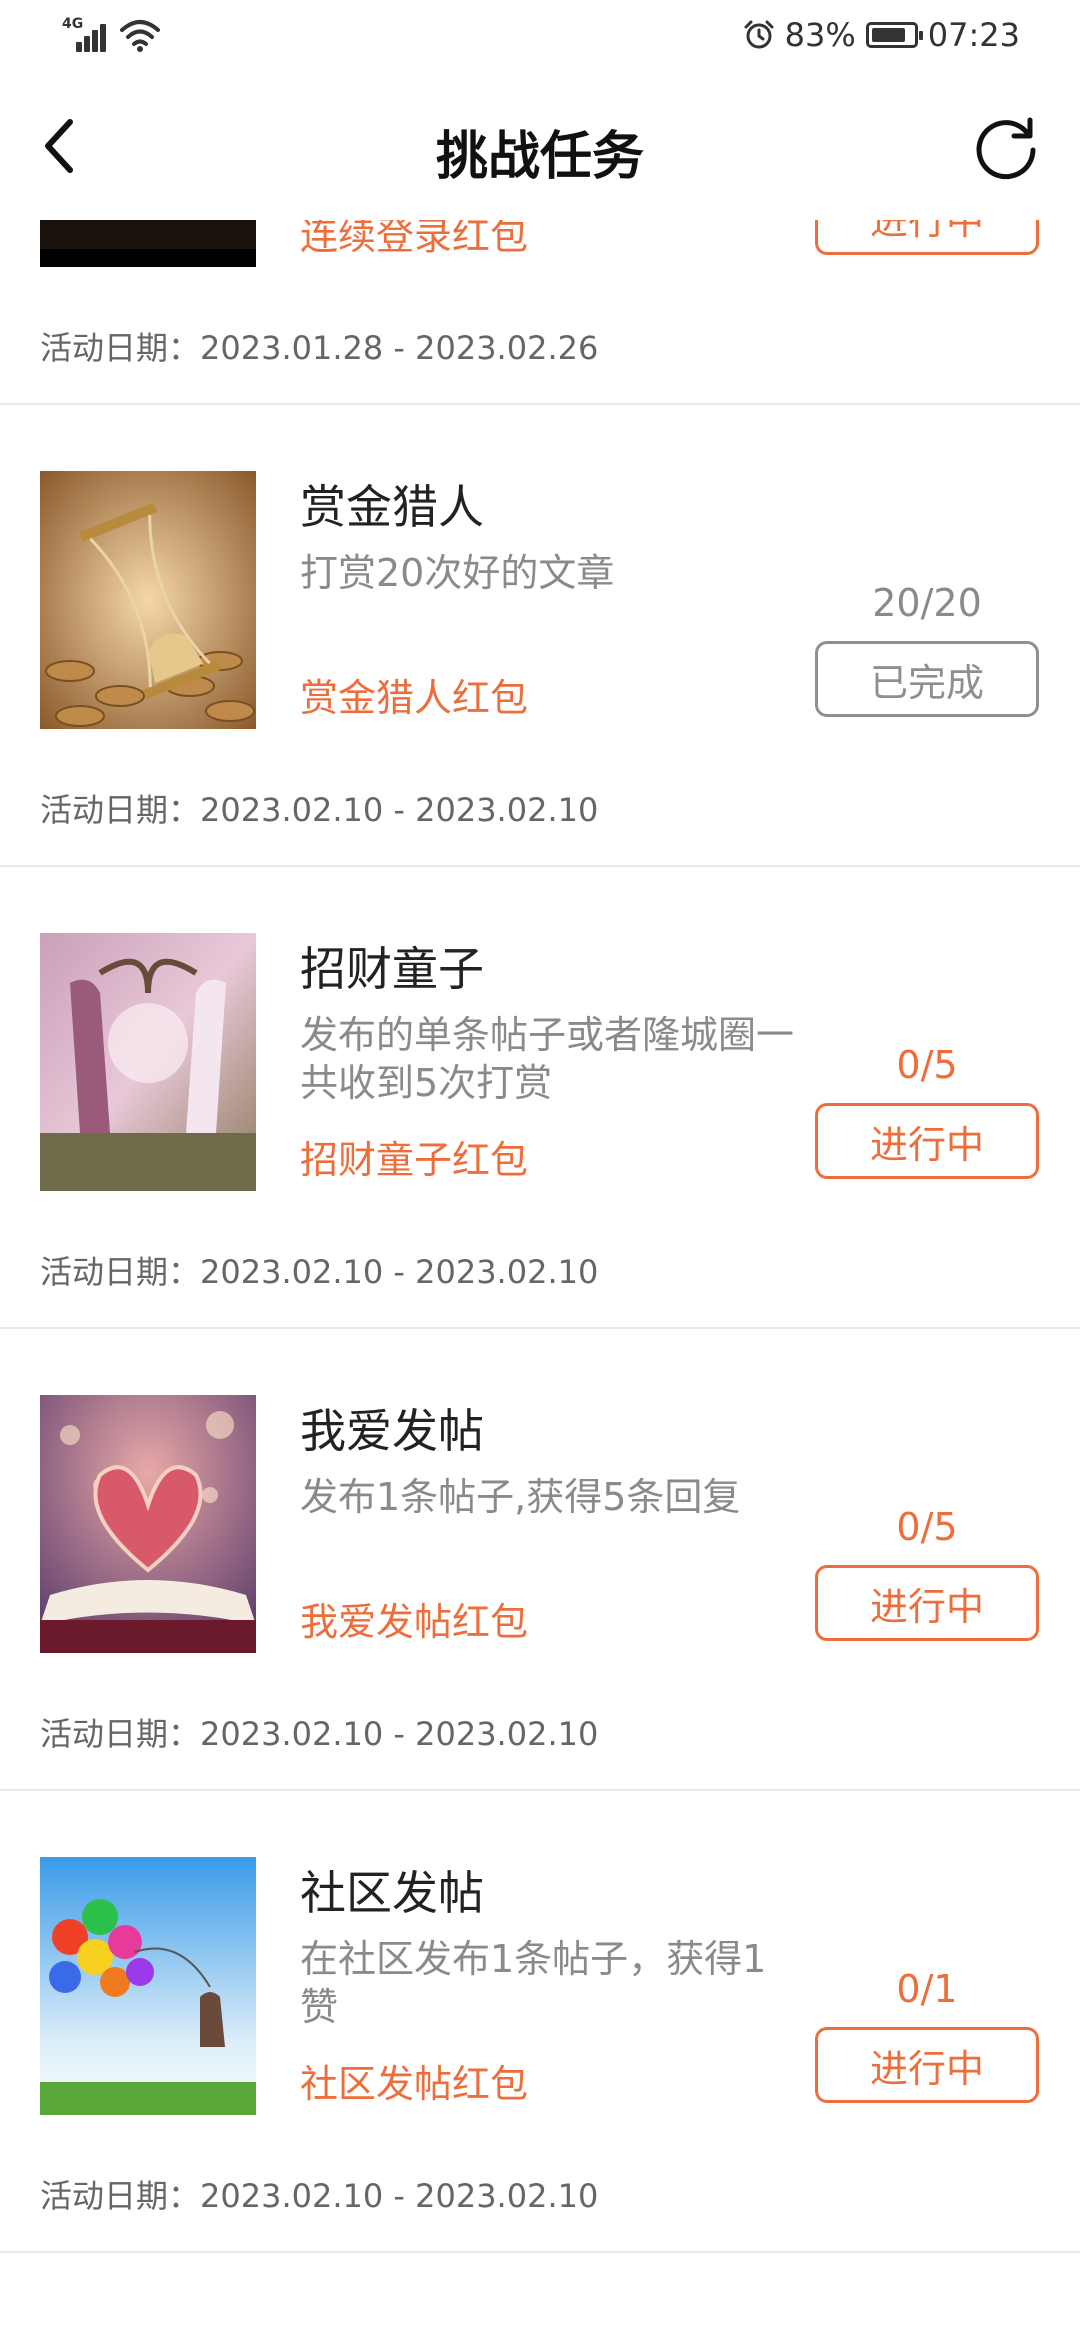  I want to click on battery-icon, so click(894, 35).